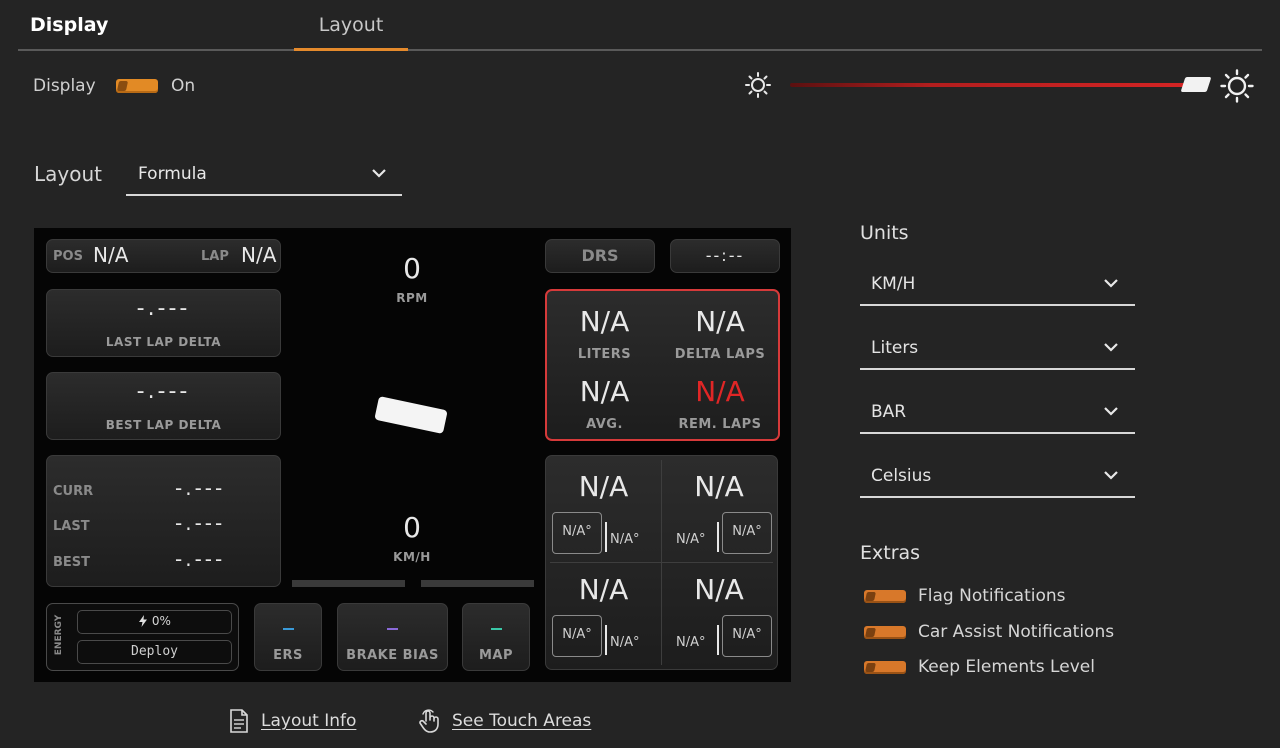 This screenshot has height=748, width=1280. I want to click on curr-label: CURR, so click(73, 491).